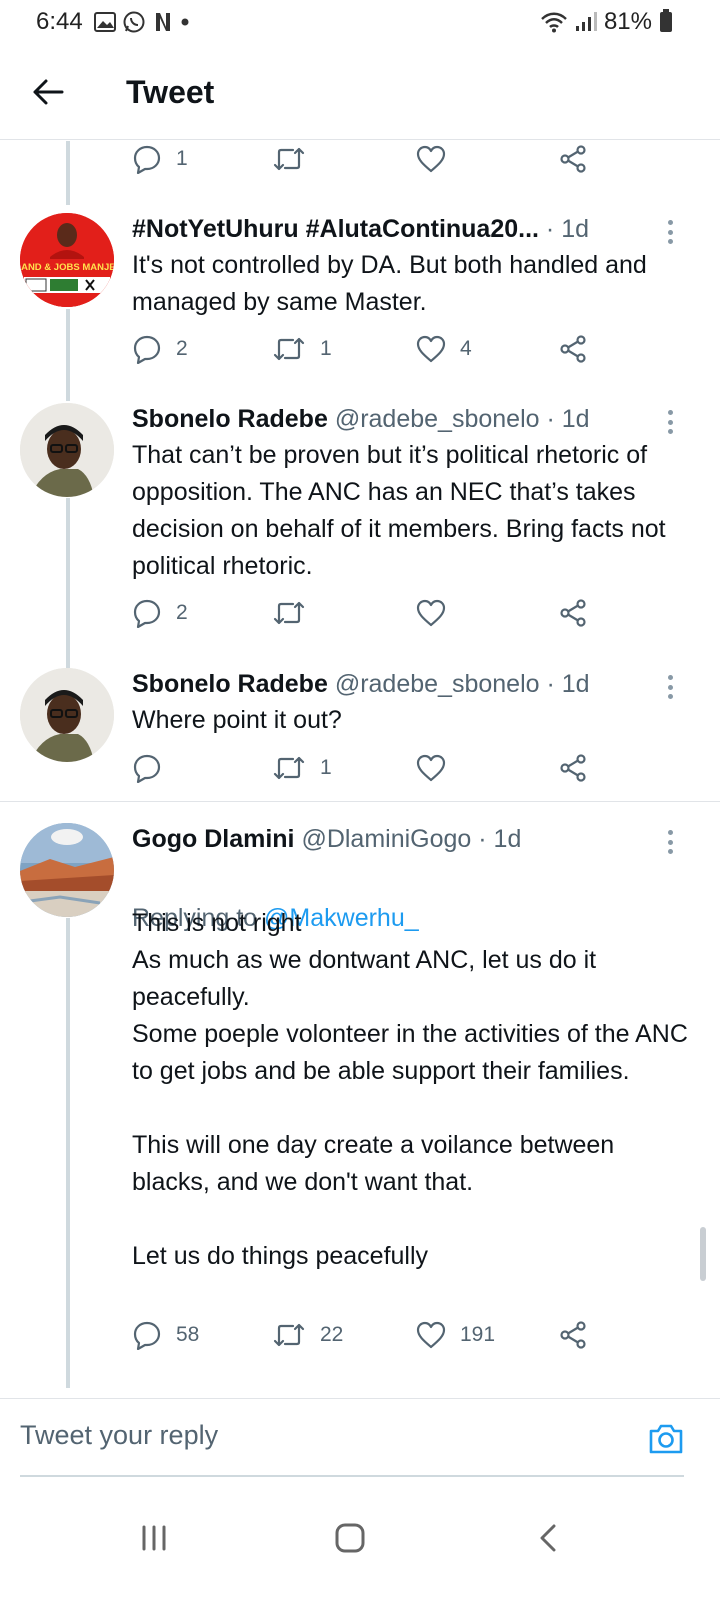  Describe the element at coordinates (59, 21) in the screenshot. I see `status-time: 6:44` at that location.